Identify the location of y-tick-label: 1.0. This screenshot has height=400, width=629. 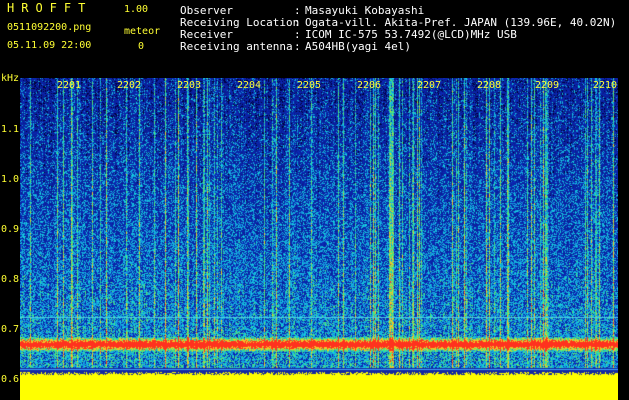
(10, 179).